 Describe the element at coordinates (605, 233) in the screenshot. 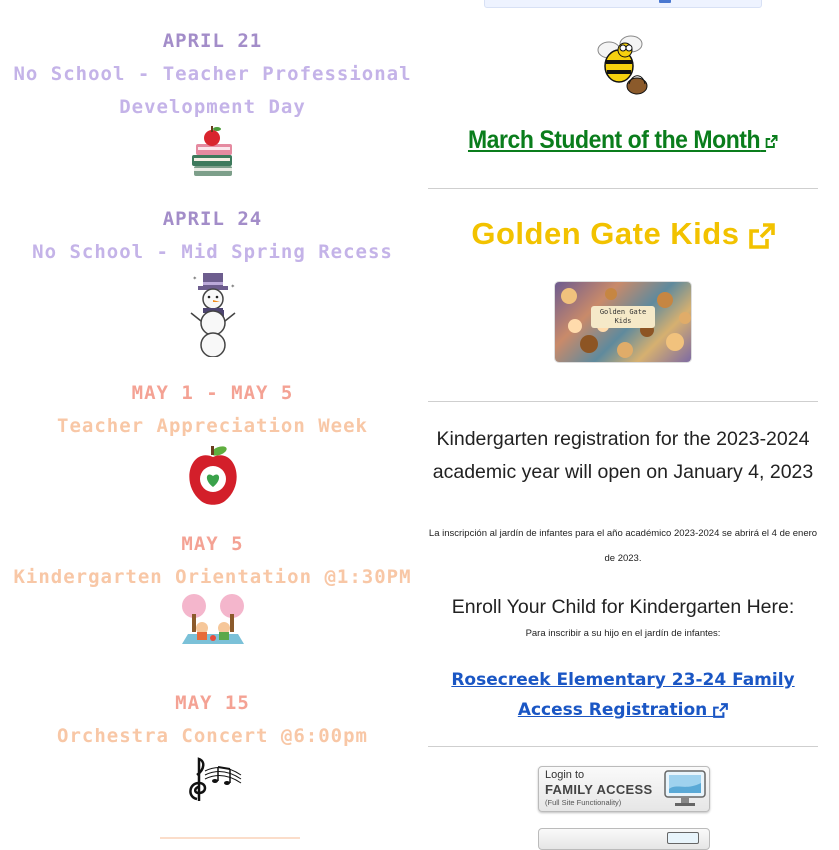

I see `golden-gate-kids-label: Golden Gate Kids` at that location.